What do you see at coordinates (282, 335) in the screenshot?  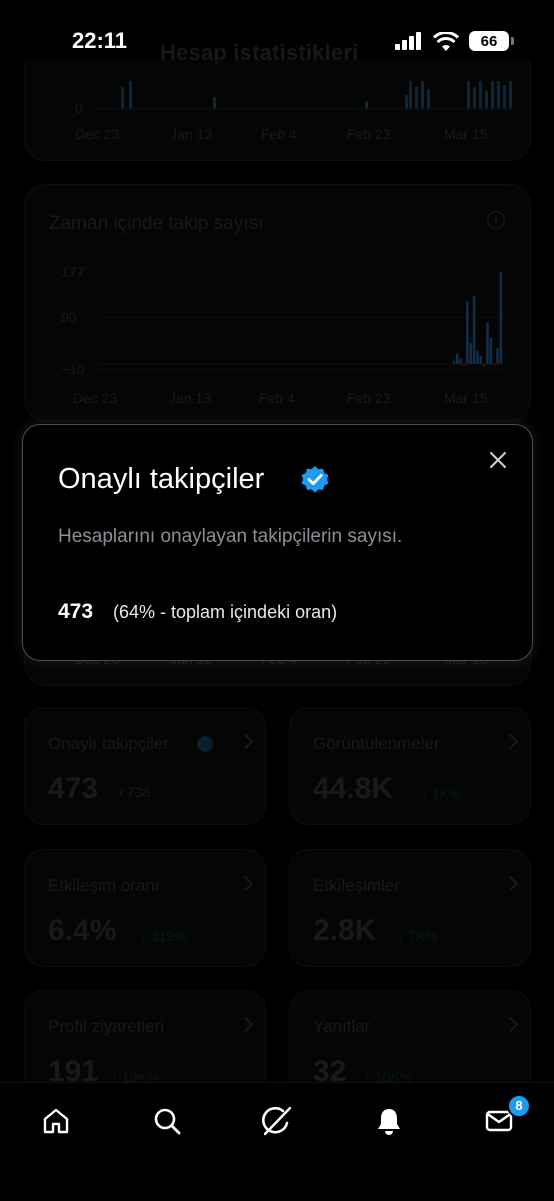 I see `follows-chart-svg: 177 90 −10 Dec 23 Jan 13 Feb 4 Feb 23 Mar 15` at bounding box center [282, 335].